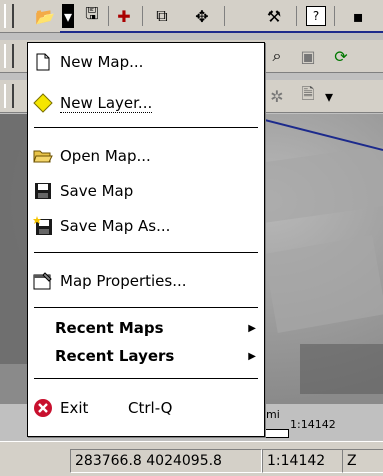 The image size is (383, 476). Describe the element at coordinates (308, 56) in the screenshot. I see `disabled-tool-icon: ▣` at that location.